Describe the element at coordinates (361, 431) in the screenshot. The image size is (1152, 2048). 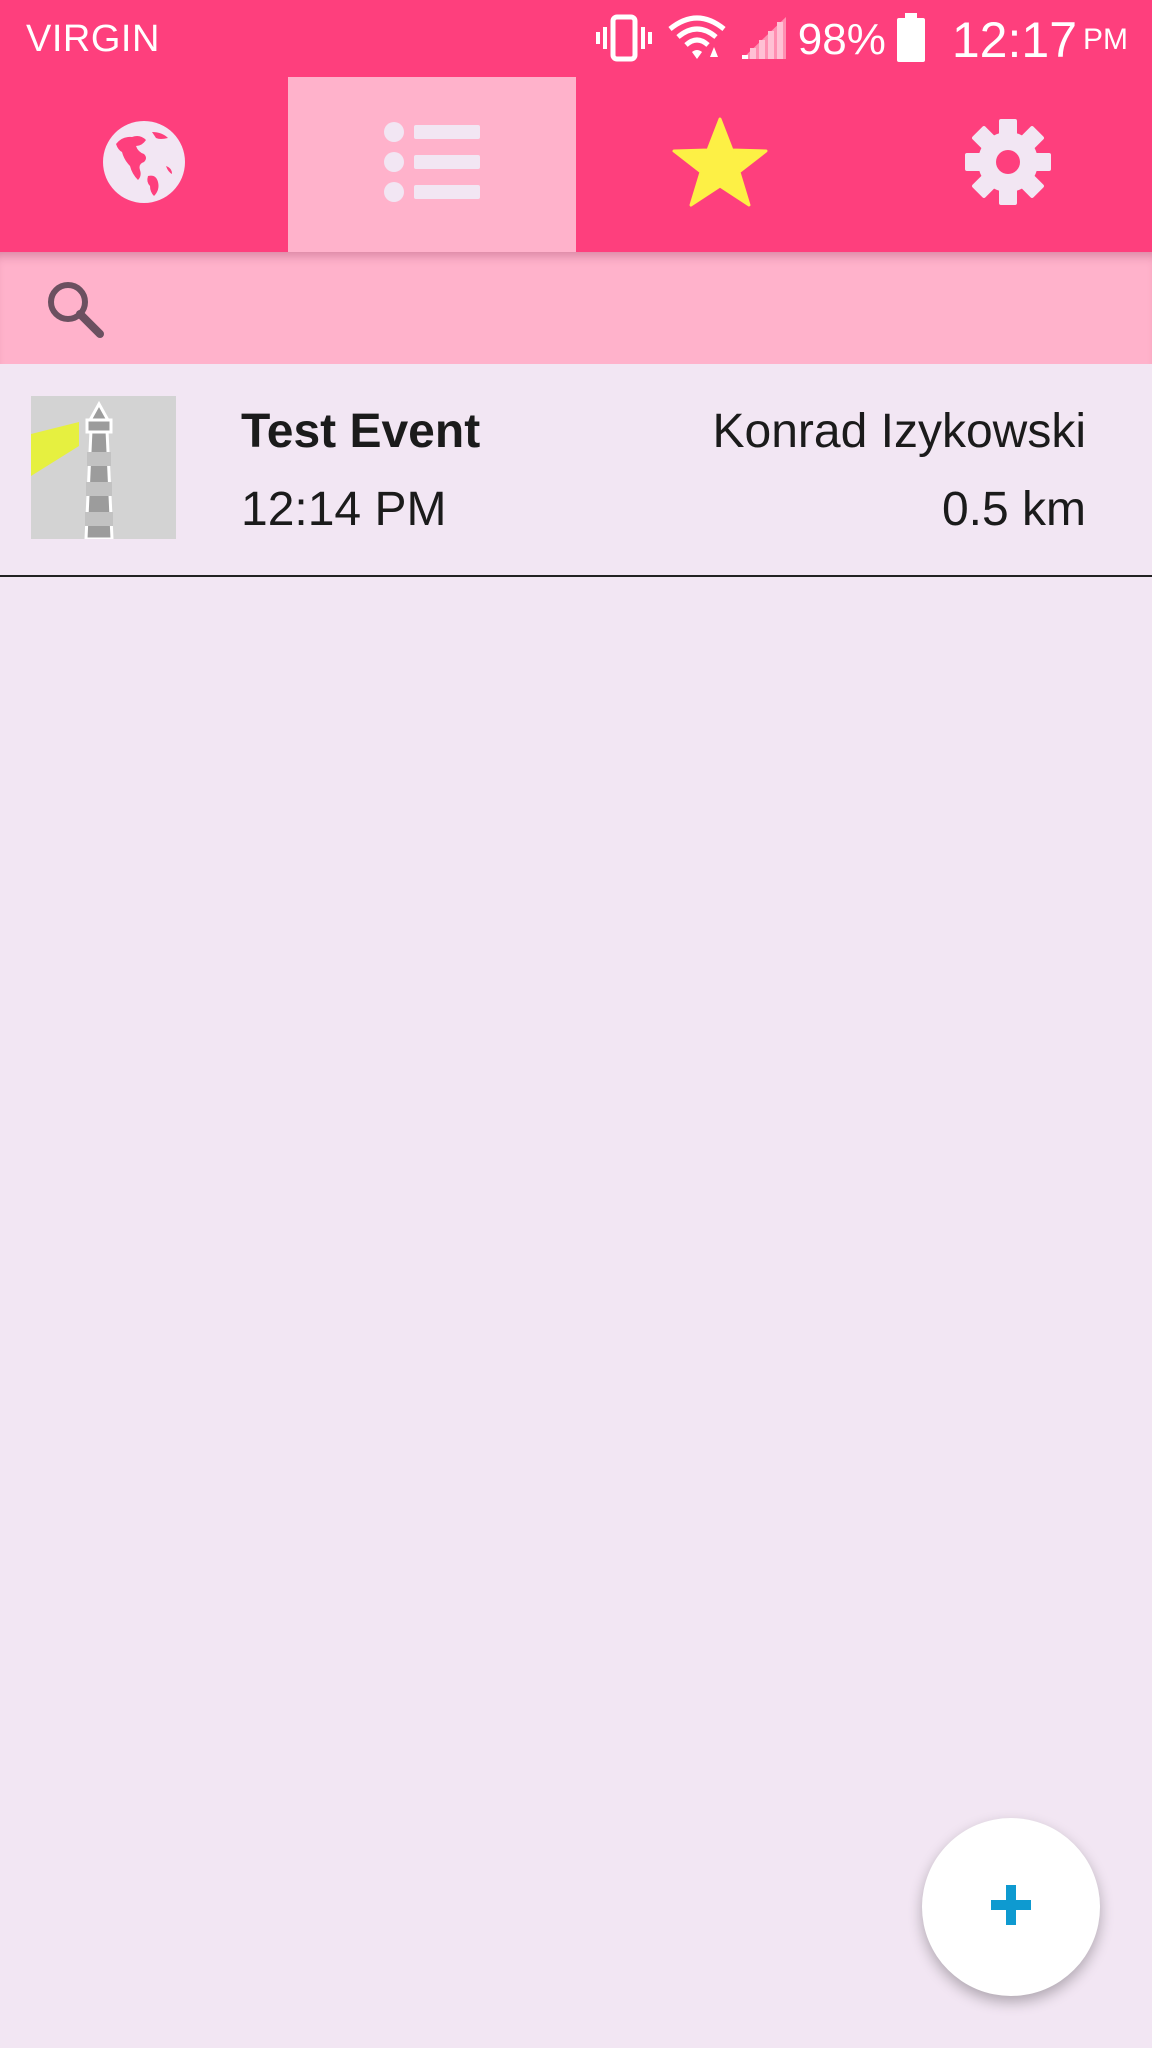
I see `event-title: Test Event` at that location.